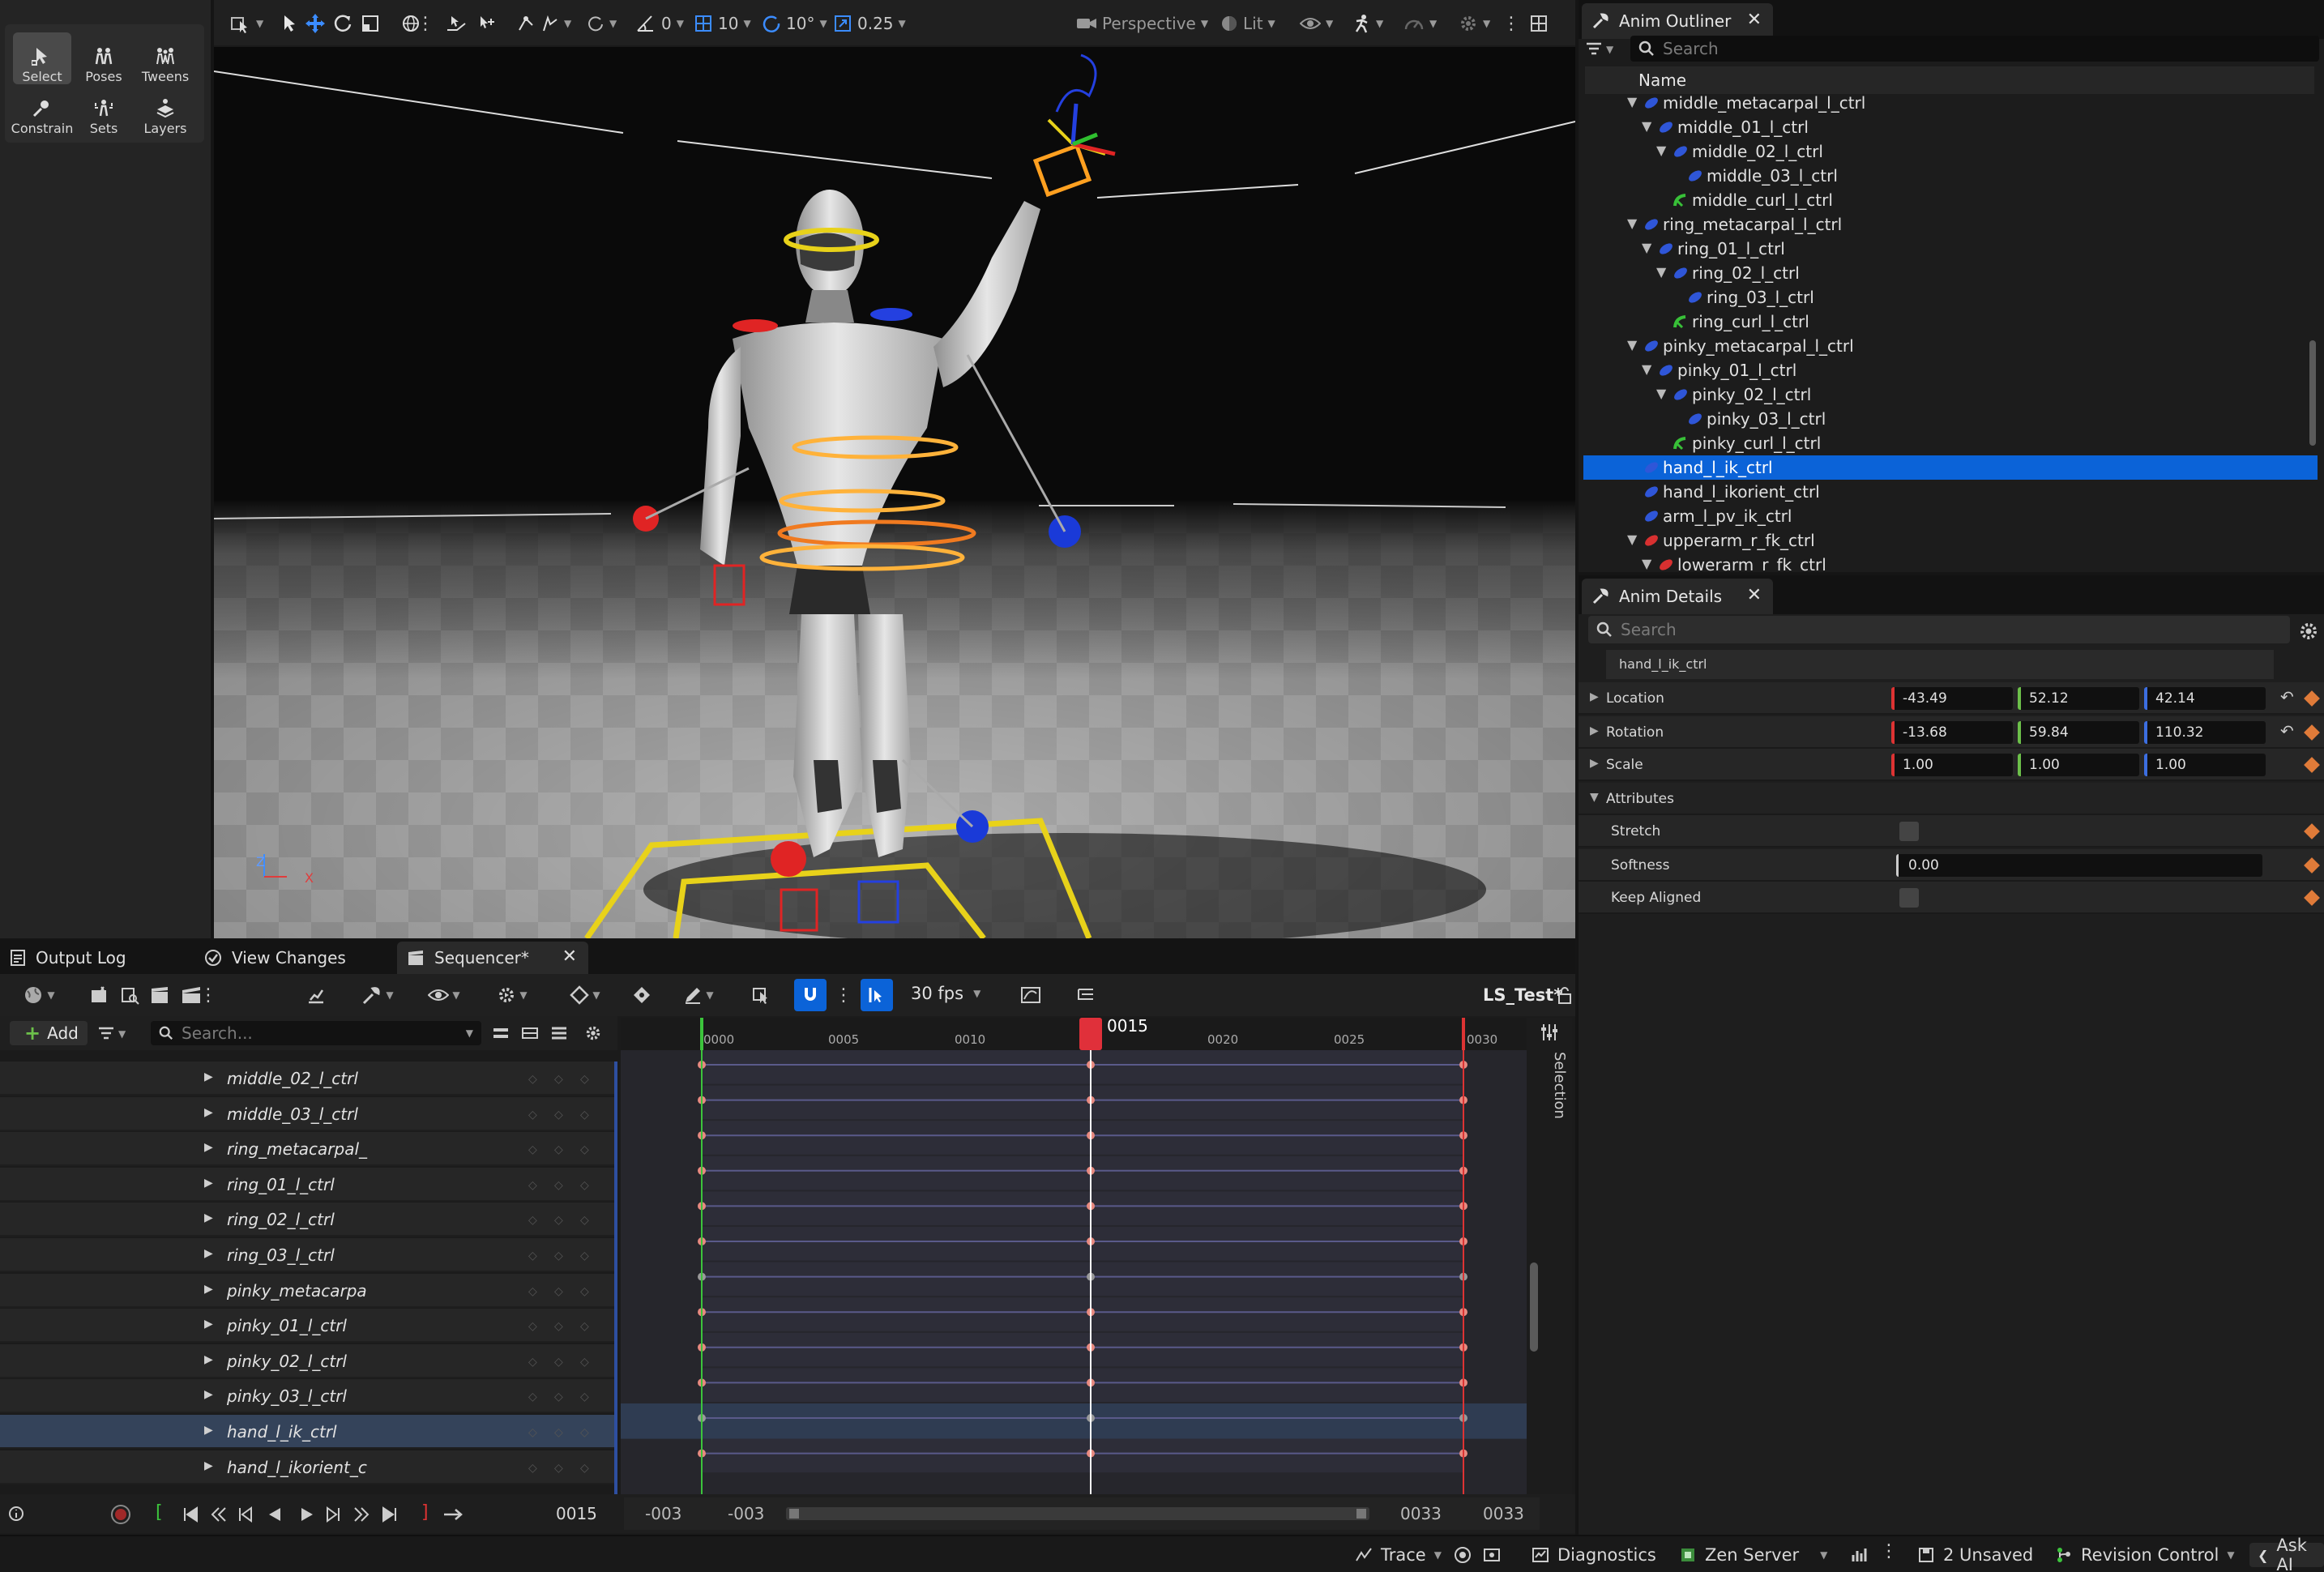 Image resolution: width=2324 pixels, height=1572 pixels. Describe the element at coordinates (501, 1033) in the screenshot. I see `row-density-icon` at that location.